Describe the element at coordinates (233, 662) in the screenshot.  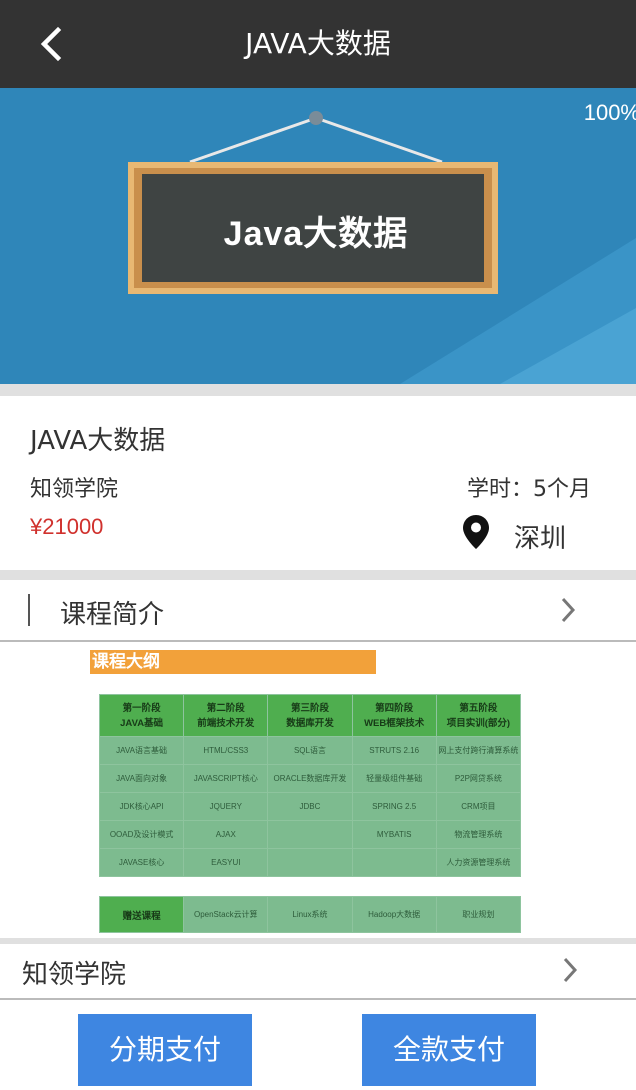
I see `outline-heading: 课程大纲` at that location.